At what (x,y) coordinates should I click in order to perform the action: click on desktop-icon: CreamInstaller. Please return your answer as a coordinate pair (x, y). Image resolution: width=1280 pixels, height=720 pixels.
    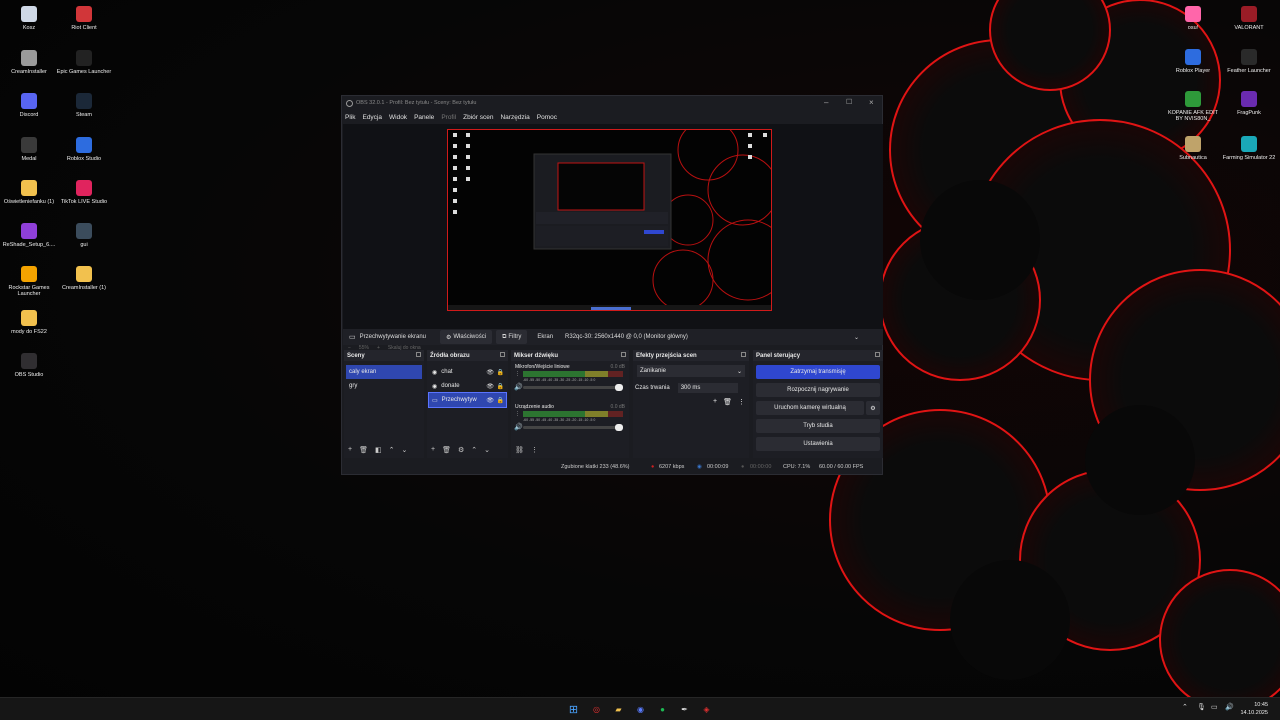
    Looking at the image, I should click on (29, 62).